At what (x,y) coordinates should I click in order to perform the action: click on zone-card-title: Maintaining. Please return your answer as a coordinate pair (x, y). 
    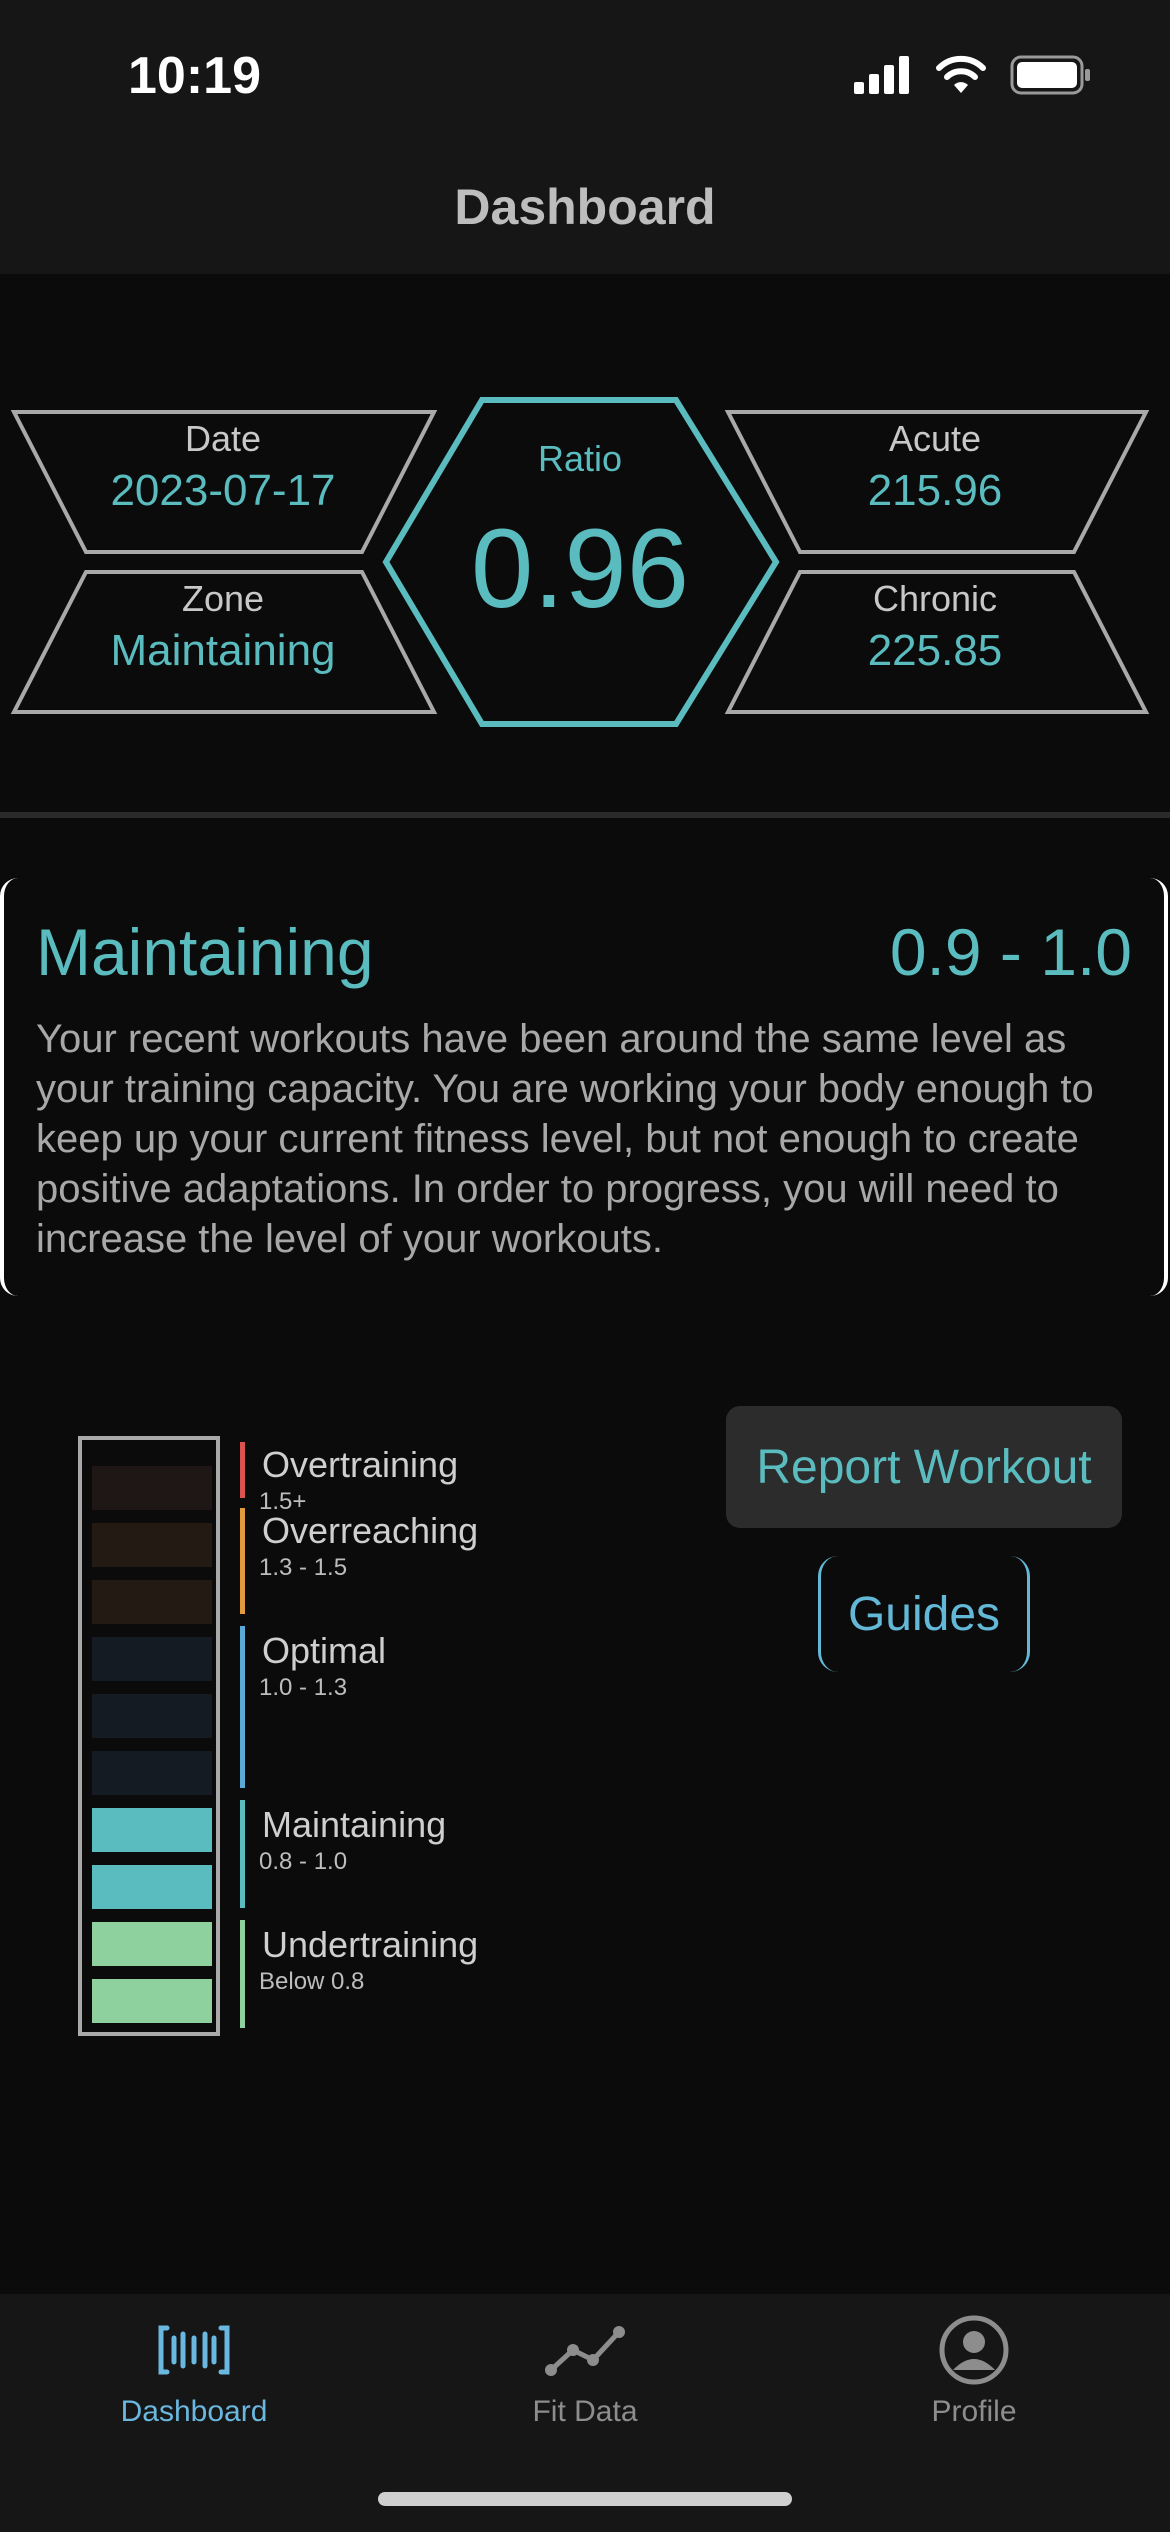
    Looking at the image, I should click on (205, 952).